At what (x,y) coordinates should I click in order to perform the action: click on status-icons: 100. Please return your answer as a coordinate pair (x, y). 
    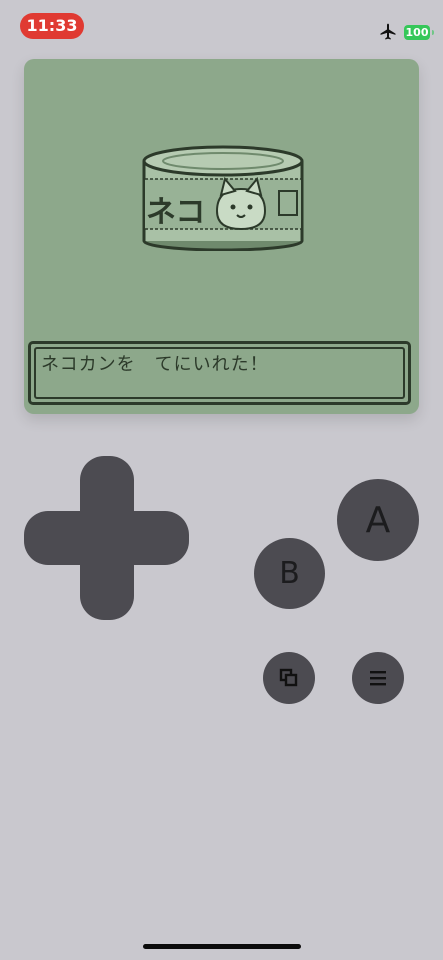
    Looking at the image, I should click on (406, 32).